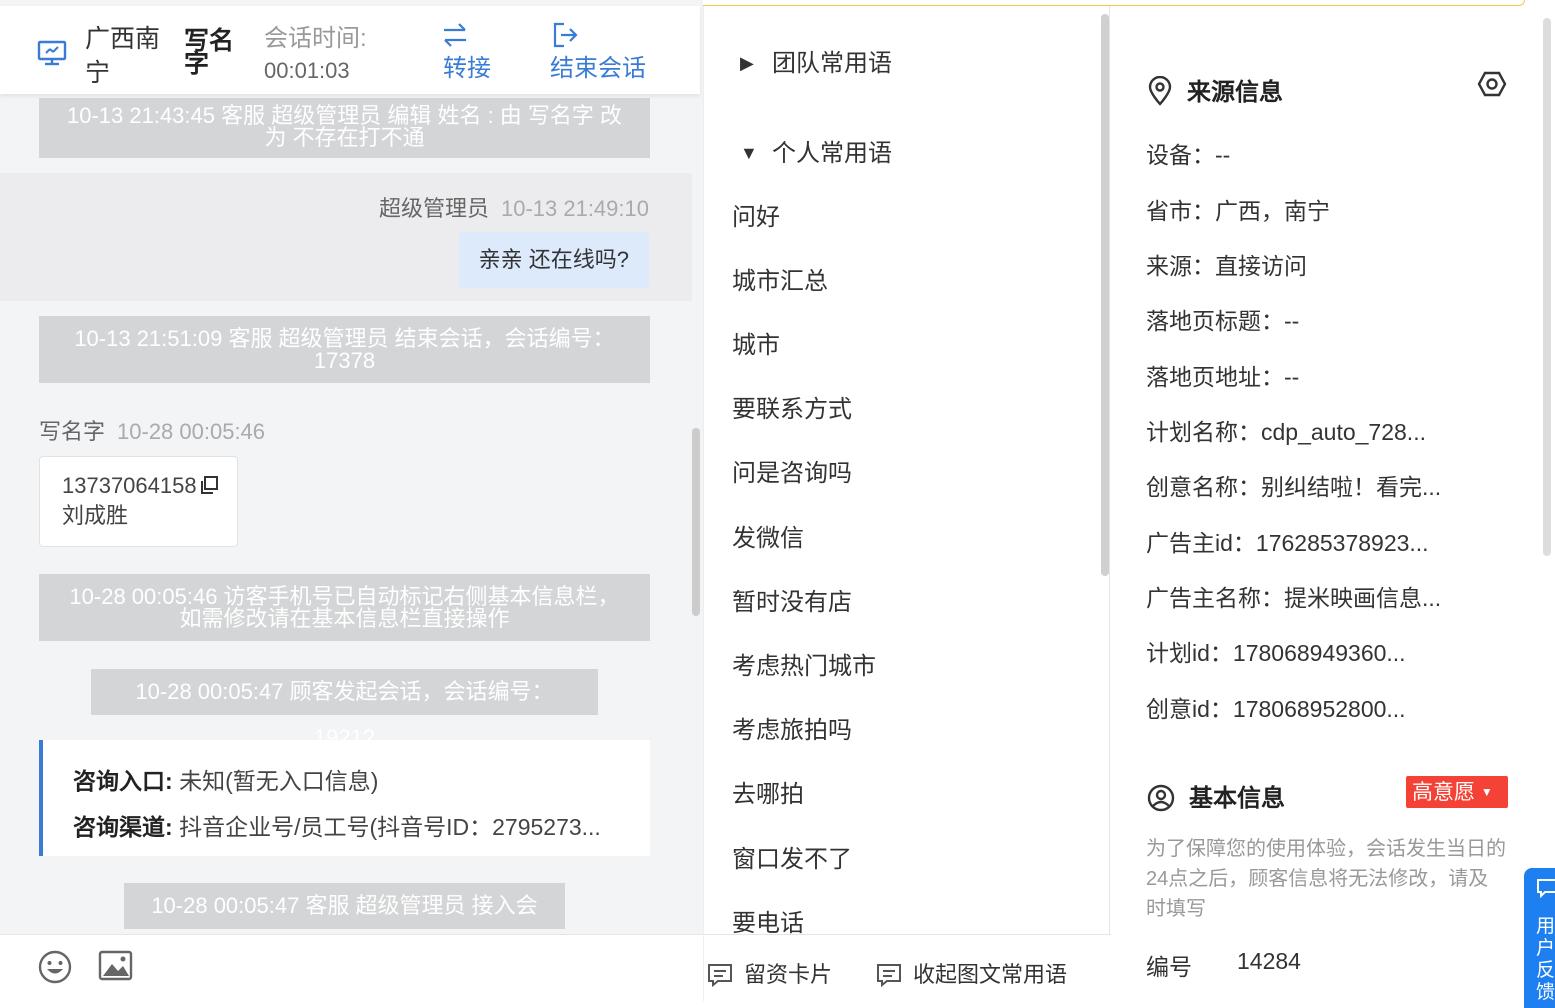 The height and width of the screenshot is (1008, 1555). What do you see at coordinates (191, 431) in the screenshot?
I see `visitor-msg-time: 10-28 00:05:46` at bounding box center [191, 431].